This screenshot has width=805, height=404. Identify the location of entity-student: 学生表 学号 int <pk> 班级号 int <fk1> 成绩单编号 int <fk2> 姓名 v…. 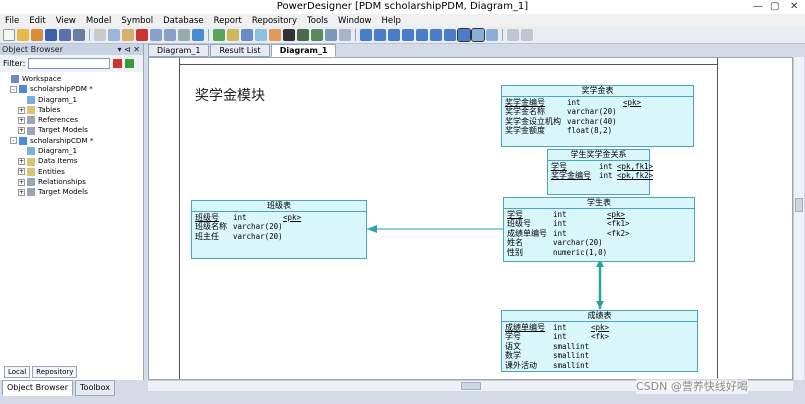
(599, 229).